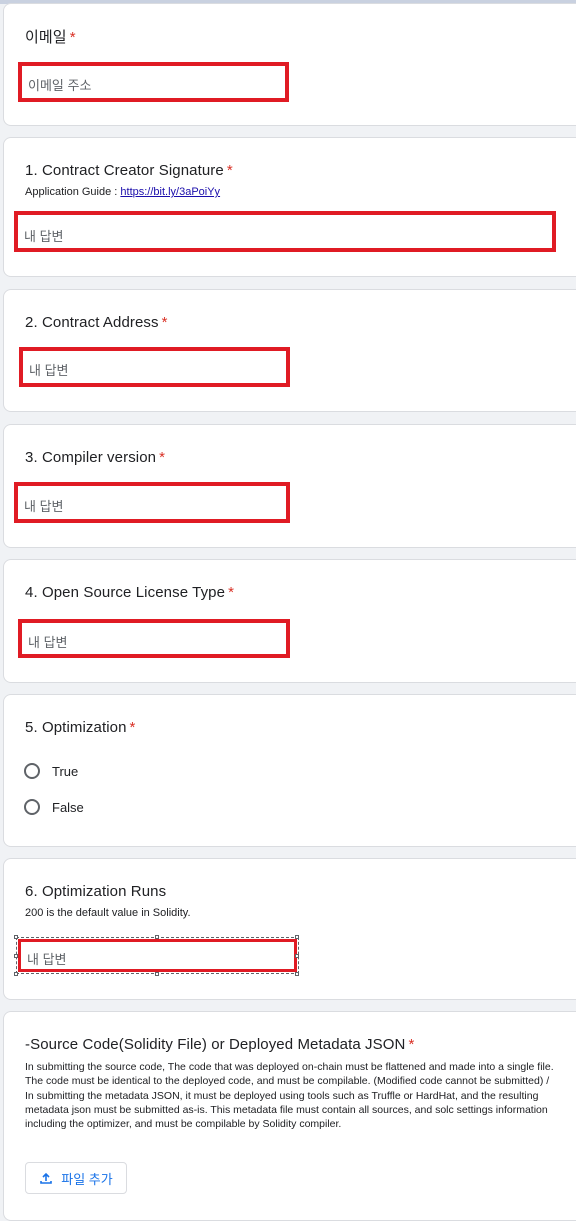  I want to click on guide-link: https://bit.ly/3aPoiYy, so click(170, 192).